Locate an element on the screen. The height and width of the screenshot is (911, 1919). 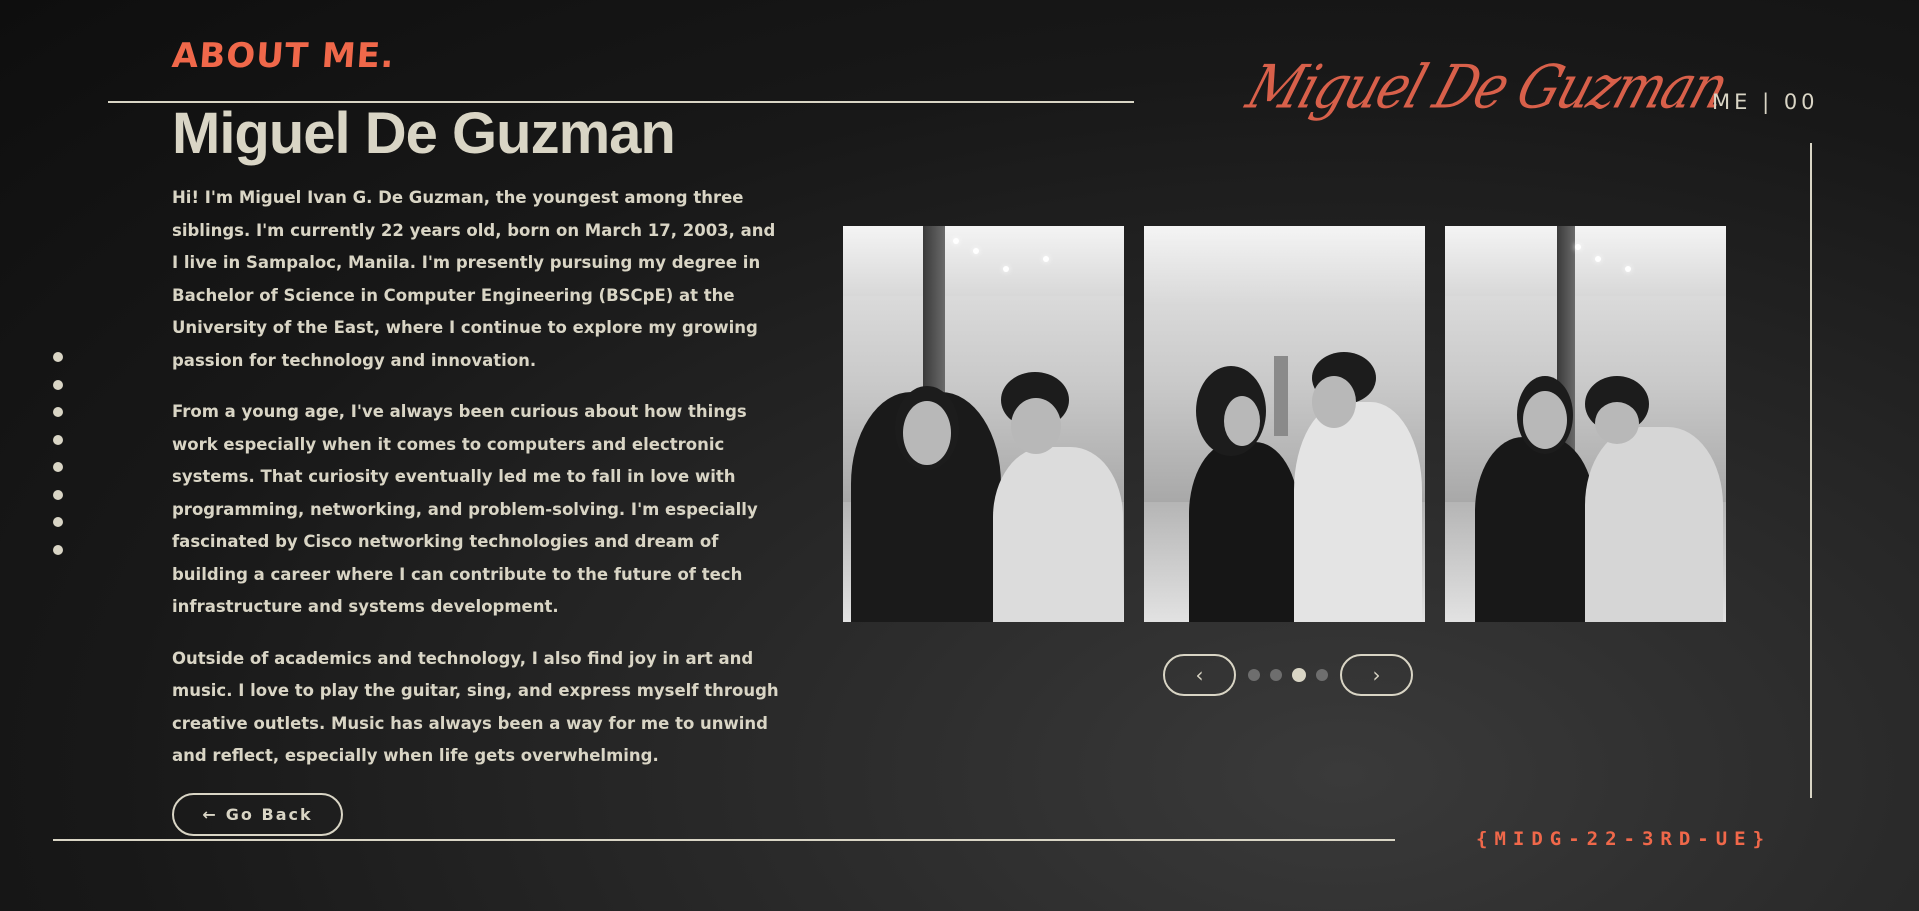
go-back-button: ← Go Back is located at coordinates (257, 814).